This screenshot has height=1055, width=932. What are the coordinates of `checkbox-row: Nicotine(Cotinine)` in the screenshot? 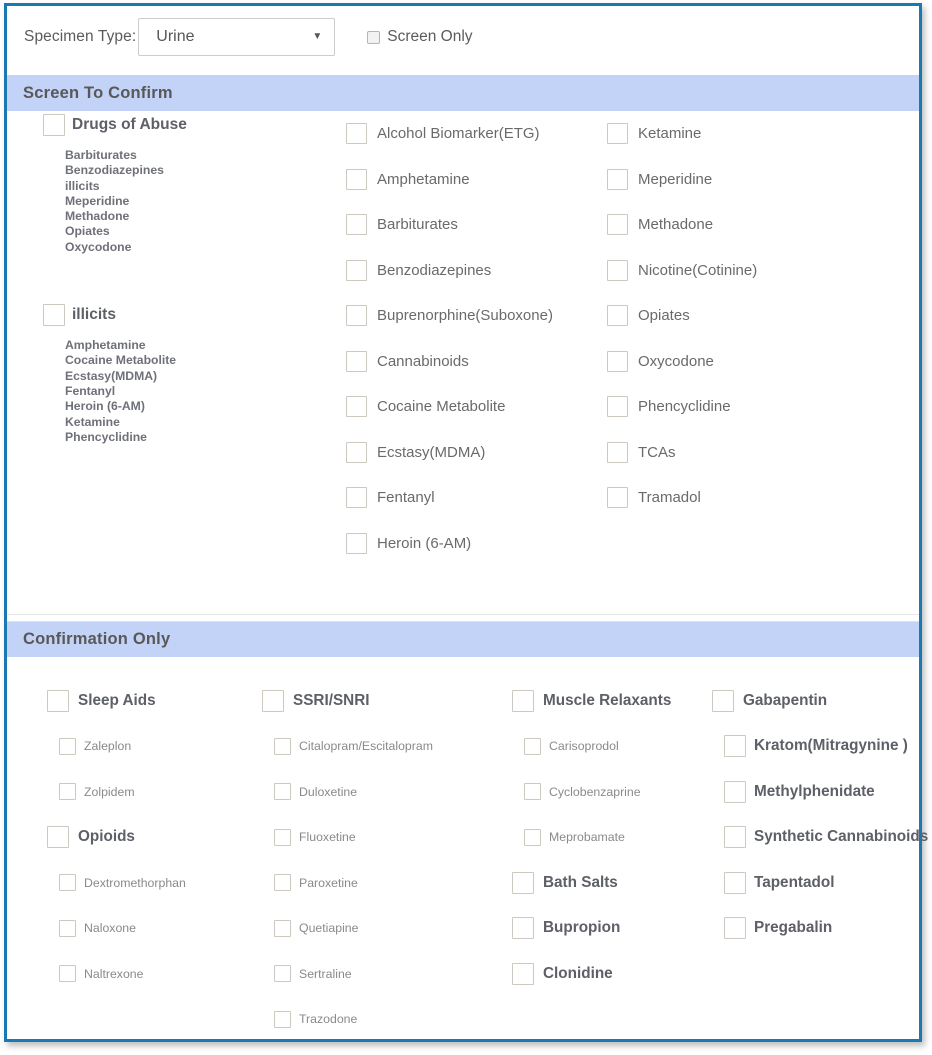 It's located at (732, 271).